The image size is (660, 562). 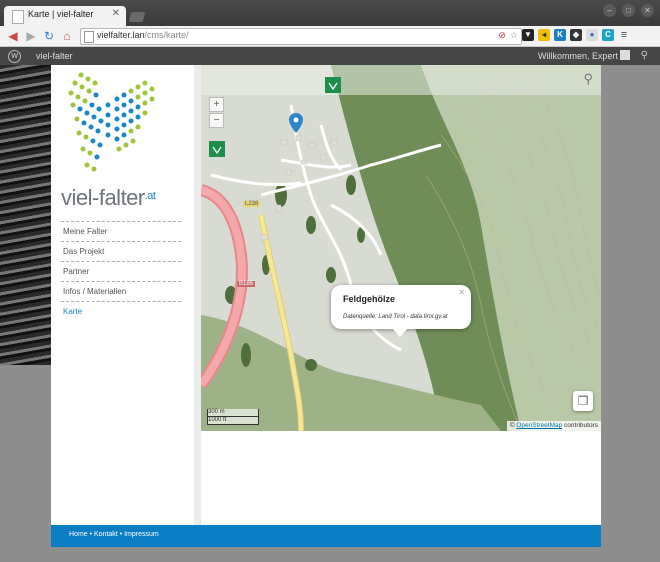 I want to click on address-bar: vielfalter.lan/cms/karte/ ⊘ ☆, so click(x=301, y=36).